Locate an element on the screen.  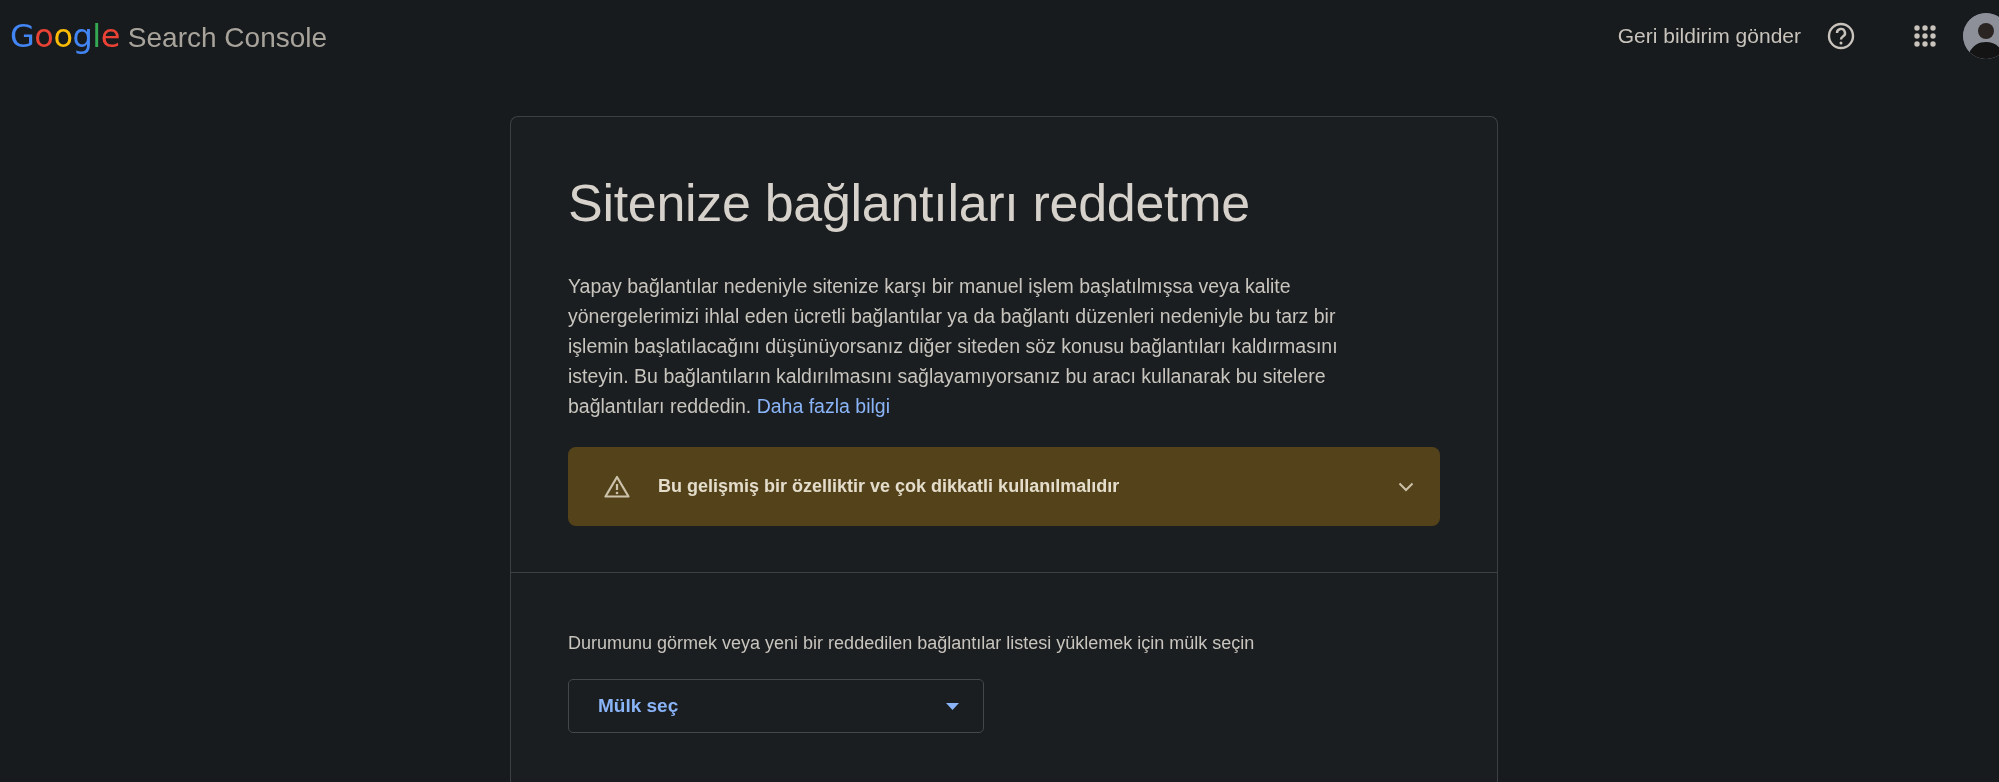
apps-grid-icon is located at coordinates (1925, 36).